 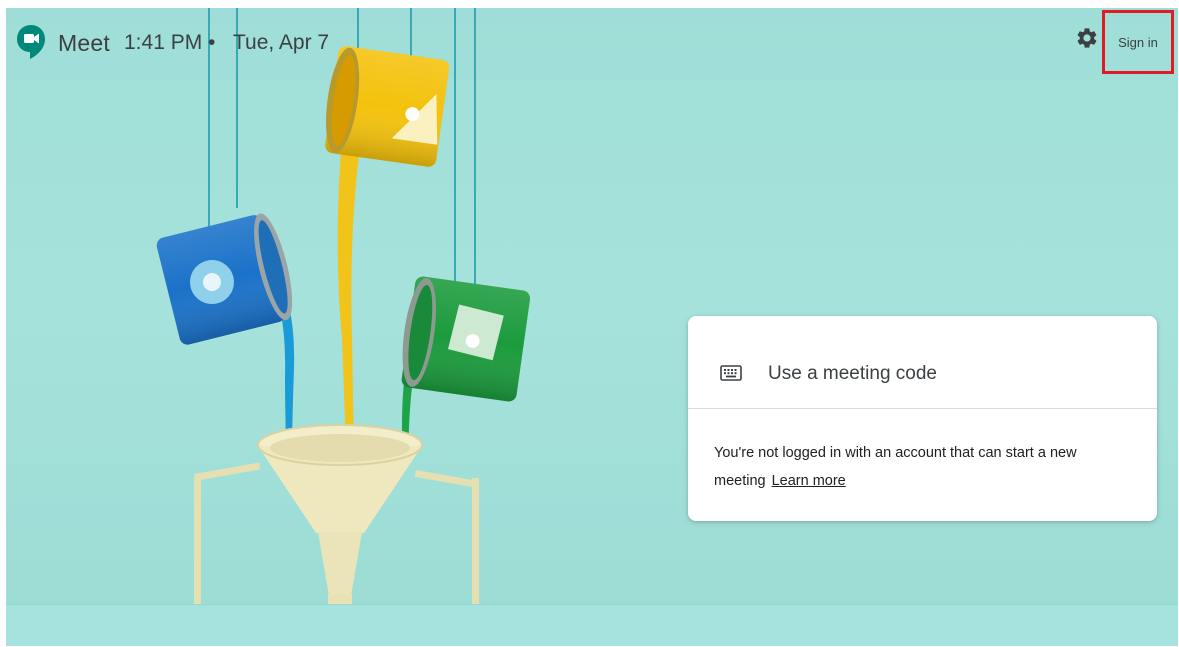 What do you see at coordinates (1138, 42) in the screenshot?
I see `sign-in-button: Sign in` at bounding box center [1138, 42].